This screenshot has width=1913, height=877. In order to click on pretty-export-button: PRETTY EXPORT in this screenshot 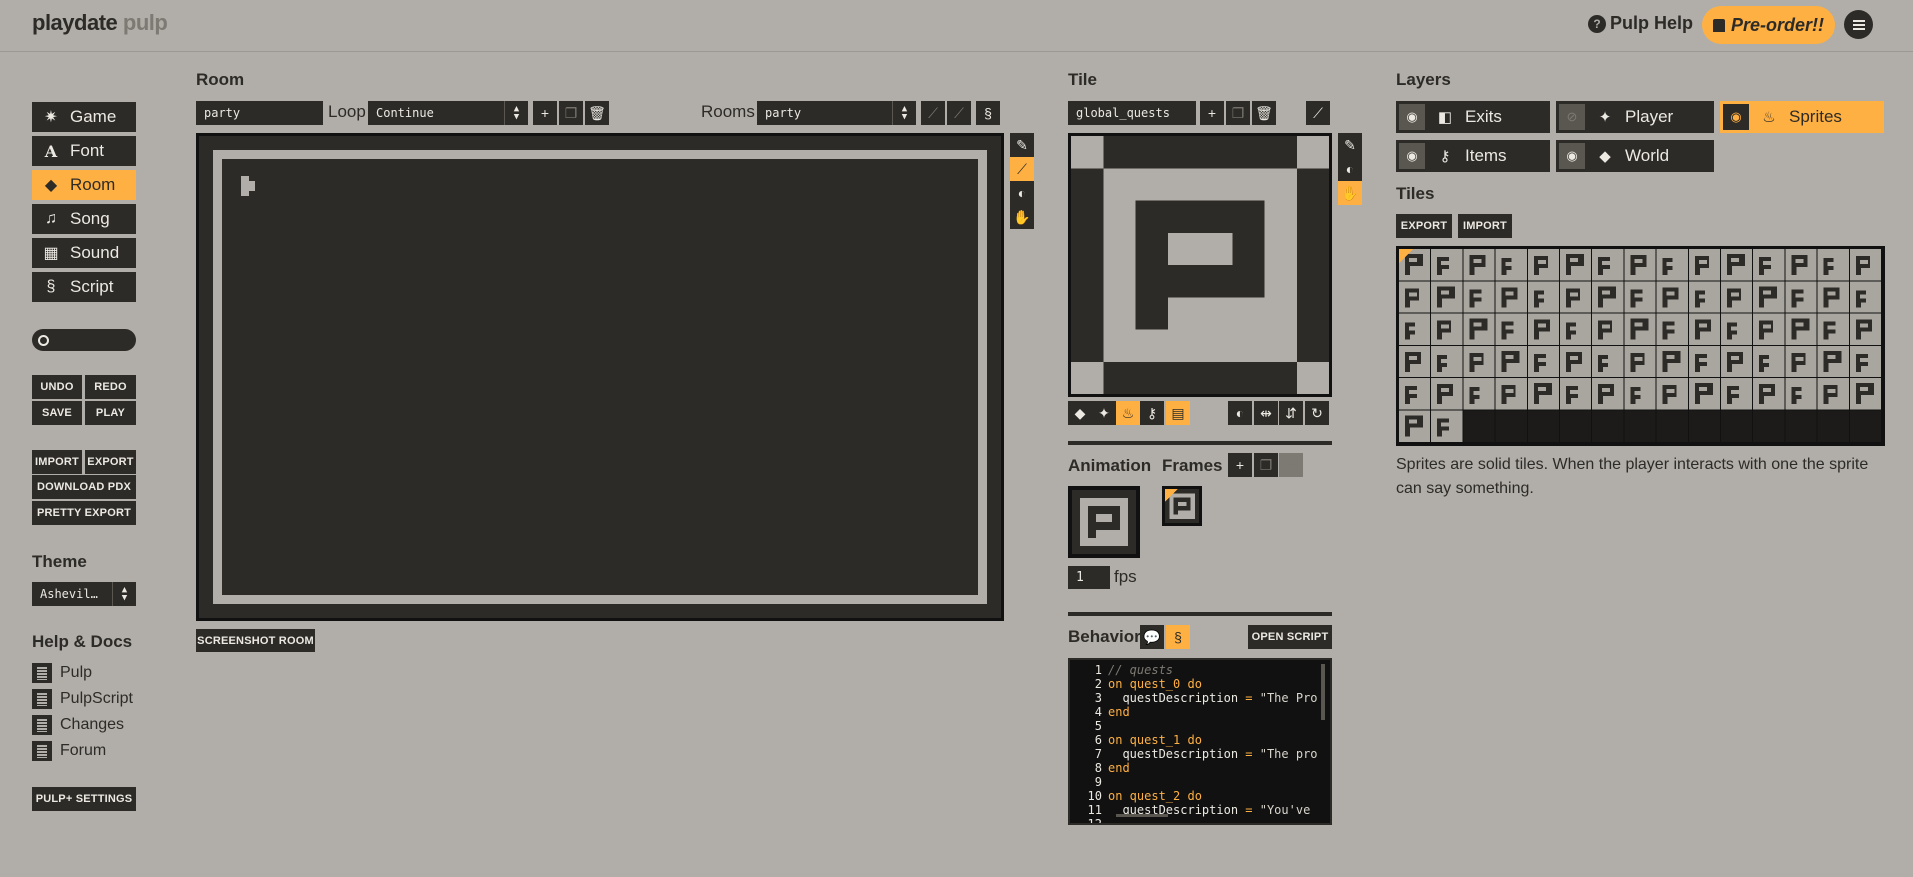, I will do `click(84, 513)`.